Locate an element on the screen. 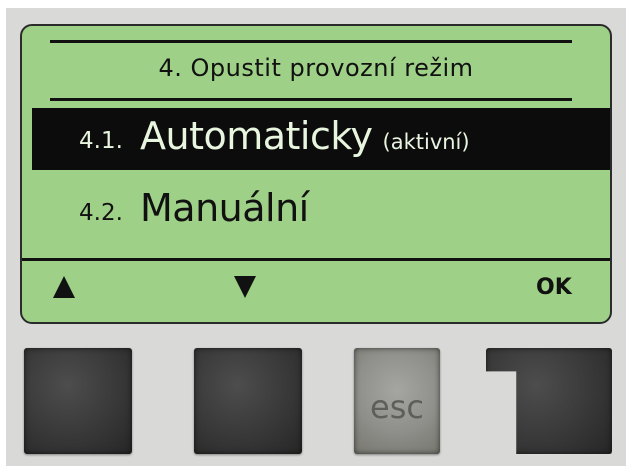  top-divider is located at coordinates (311, 41).